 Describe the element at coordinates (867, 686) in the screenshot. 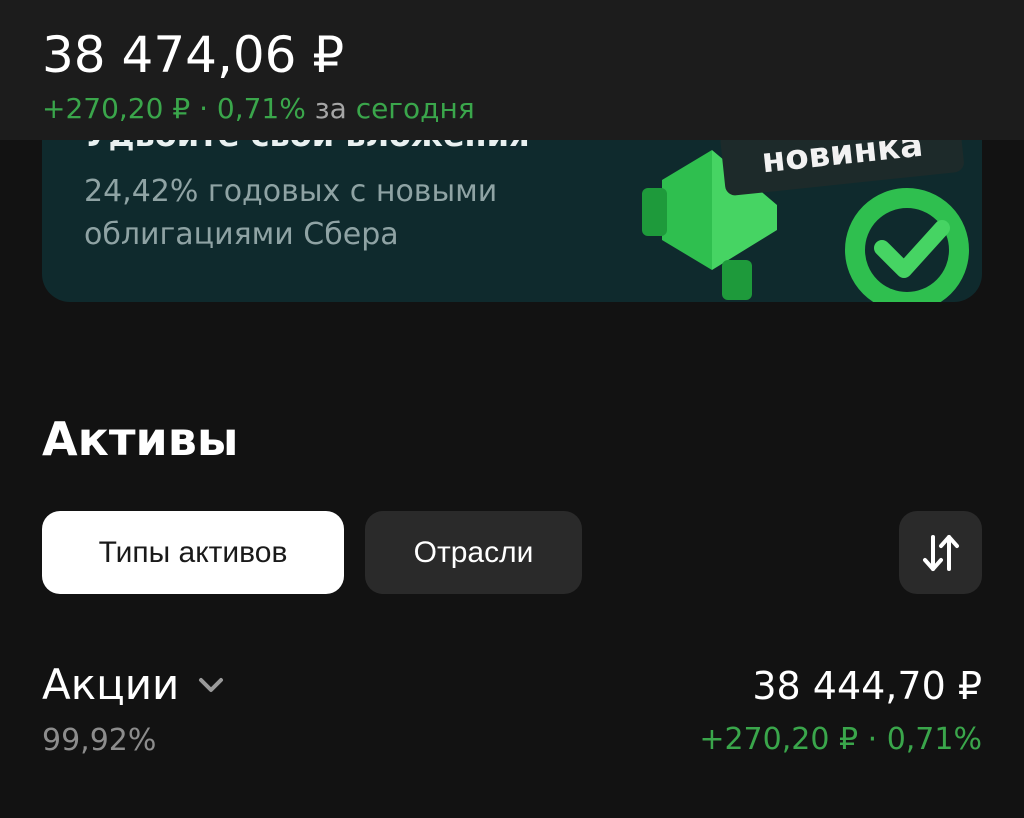

I see `asset-value: 38 444,70 ₽` at that location.